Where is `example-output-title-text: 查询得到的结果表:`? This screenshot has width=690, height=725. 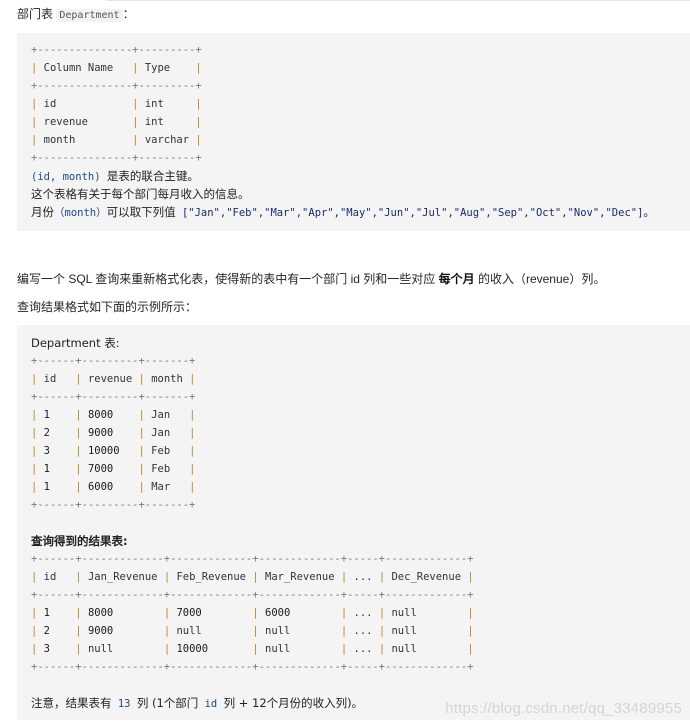 example-output-title-text: 查询得到的结果表: is located at coordinates (79, 541).